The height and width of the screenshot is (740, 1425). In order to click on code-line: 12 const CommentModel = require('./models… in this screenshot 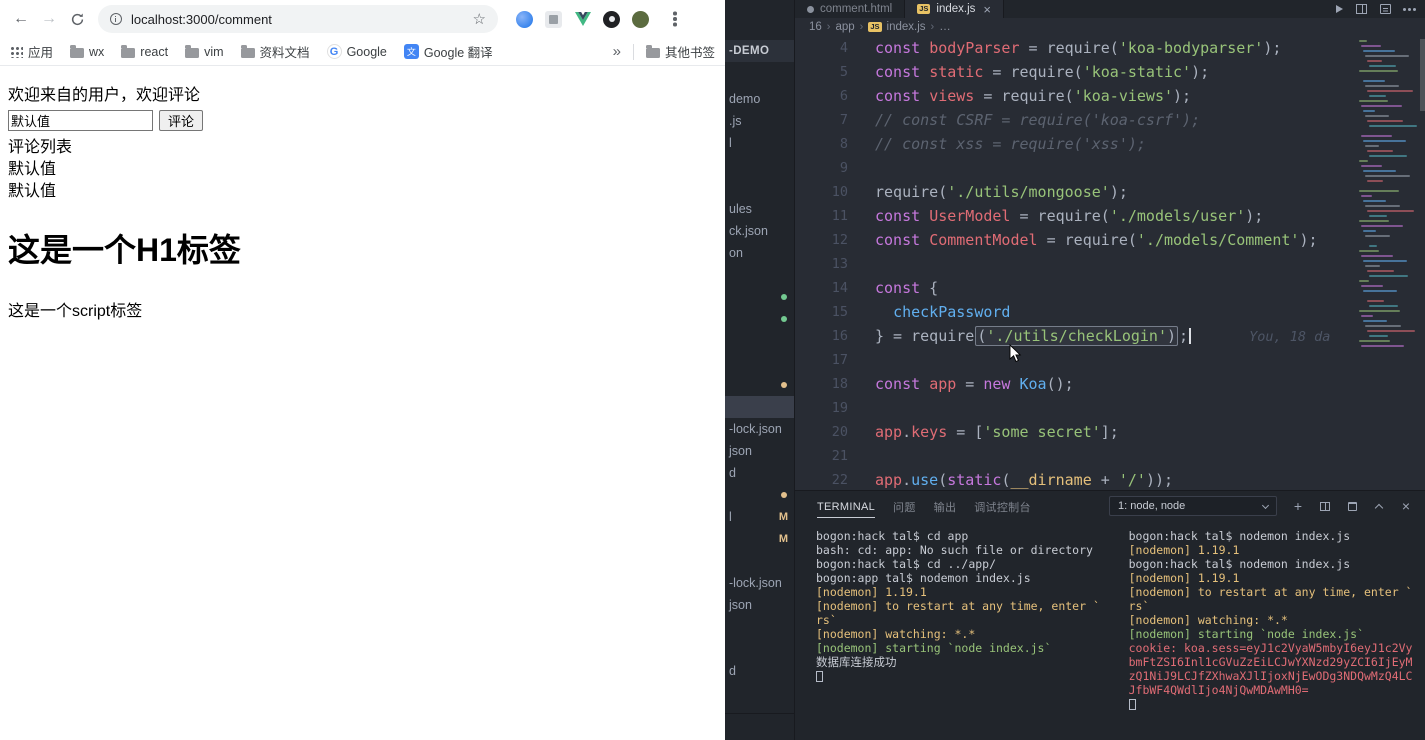, I will do `click(1110, 240)`.